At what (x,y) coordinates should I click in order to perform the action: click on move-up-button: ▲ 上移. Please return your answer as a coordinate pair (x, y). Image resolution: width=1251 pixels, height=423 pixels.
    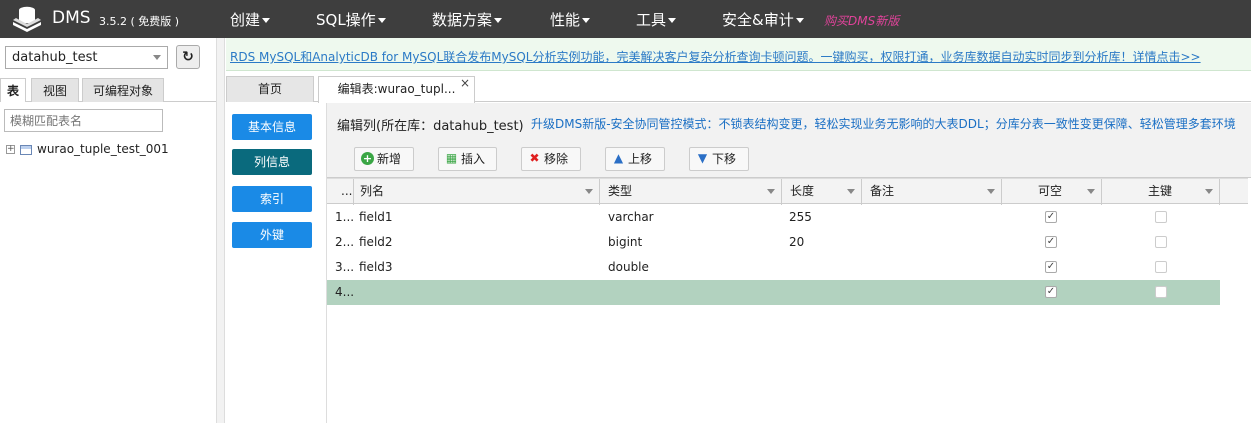
    Looking at the image, I should click on (635, 159).